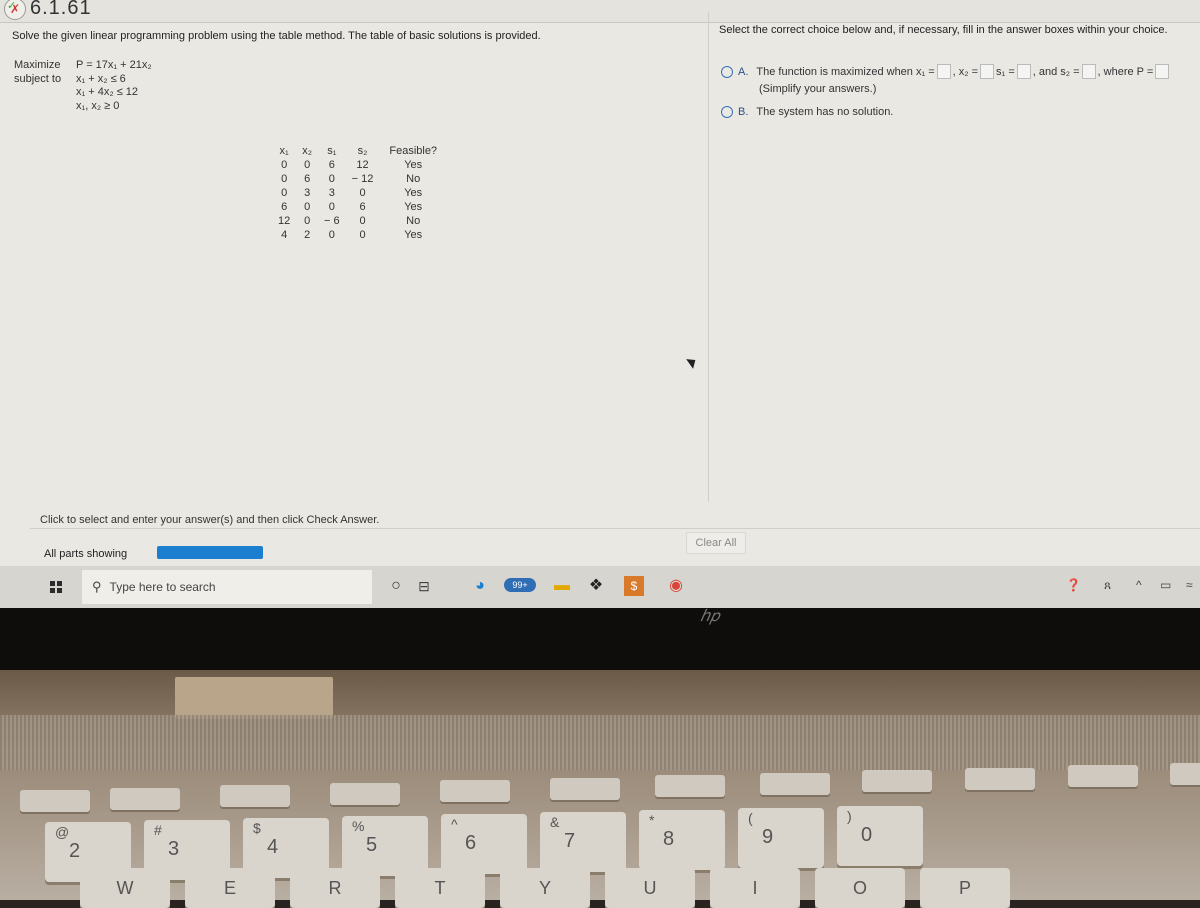  What do you see at coordinates (424, 586) in the screenshot?
I see `task-view-icon: ⊟` at bounding box center [424, 586].